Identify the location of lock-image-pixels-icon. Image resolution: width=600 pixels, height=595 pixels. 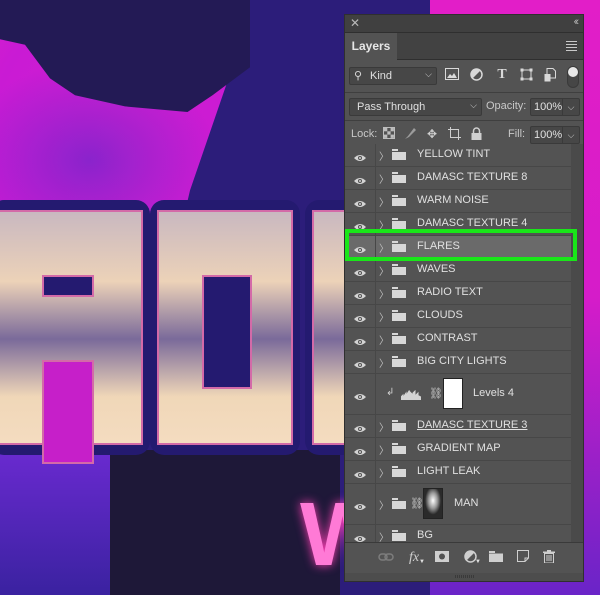
(410, 134).